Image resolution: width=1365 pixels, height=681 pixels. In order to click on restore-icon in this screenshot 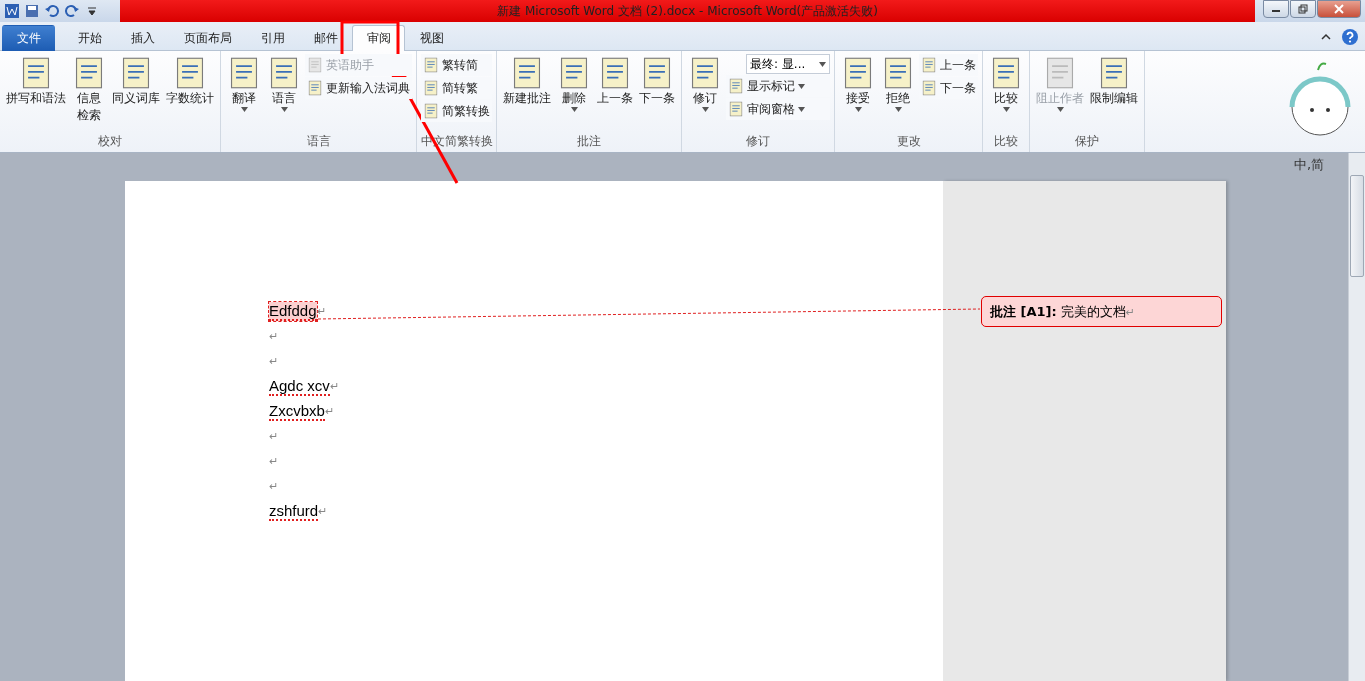, I will do `click(1303, 9)`.